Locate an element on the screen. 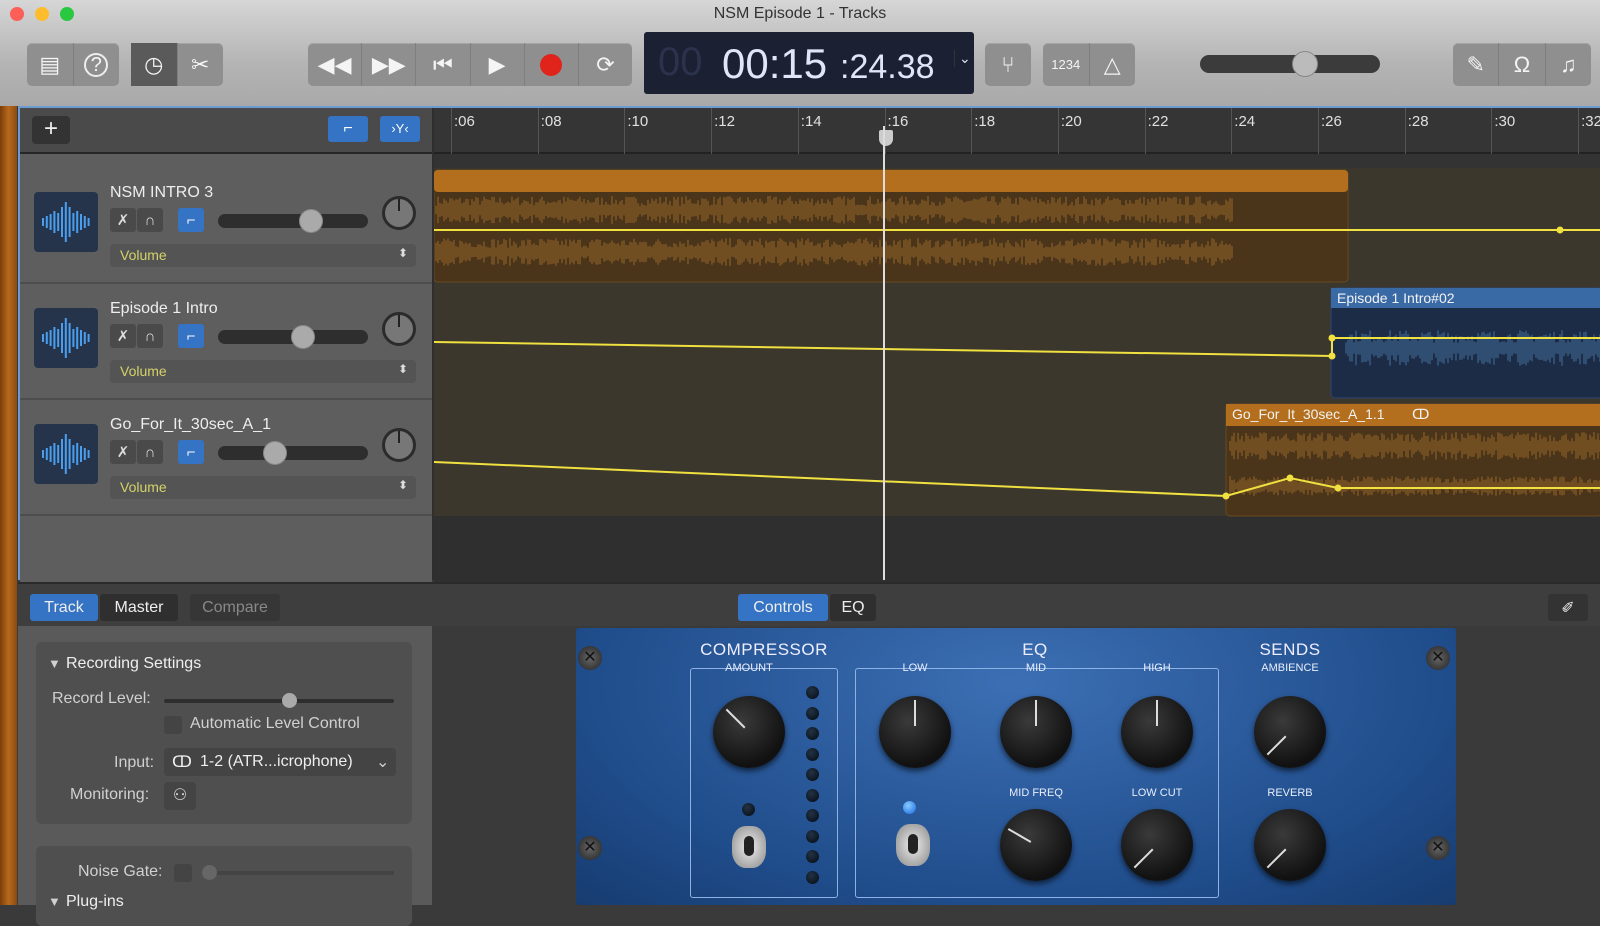 Image resolution: width=1600 pixels, height=926 pixels. plugins-disclosure-icon: ▼ is located at coordinates (54, 901).